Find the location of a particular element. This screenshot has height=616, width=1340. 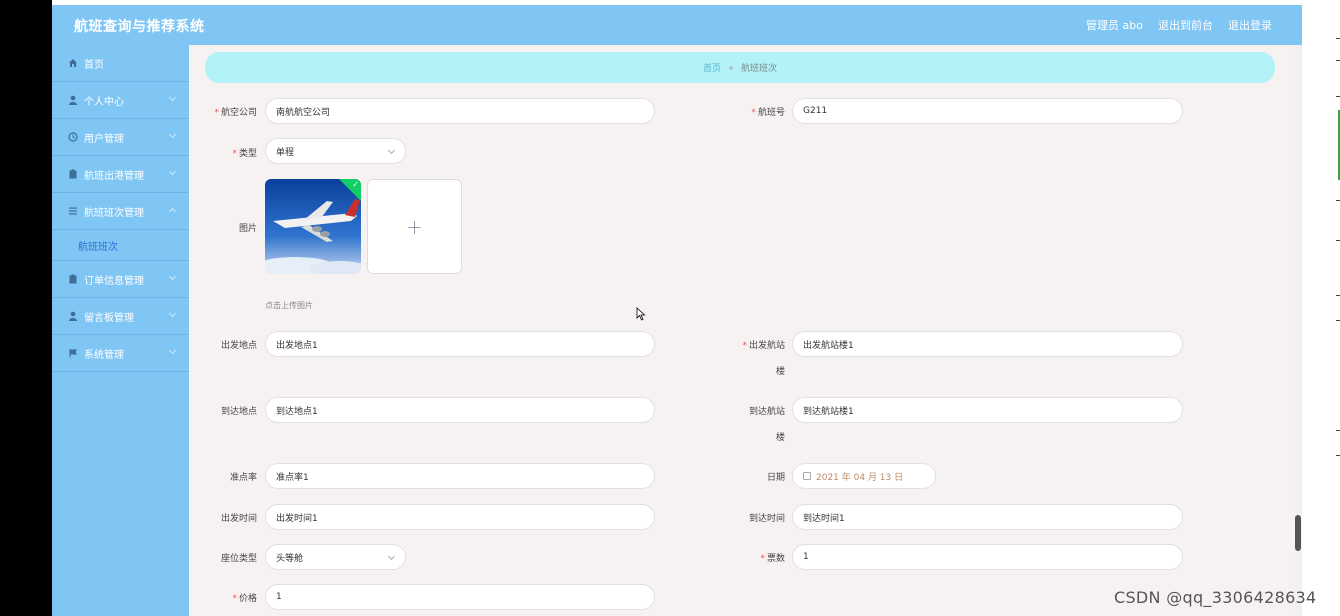

arrive-time-field: 到达时间1 is located at coordinates (987, 517).